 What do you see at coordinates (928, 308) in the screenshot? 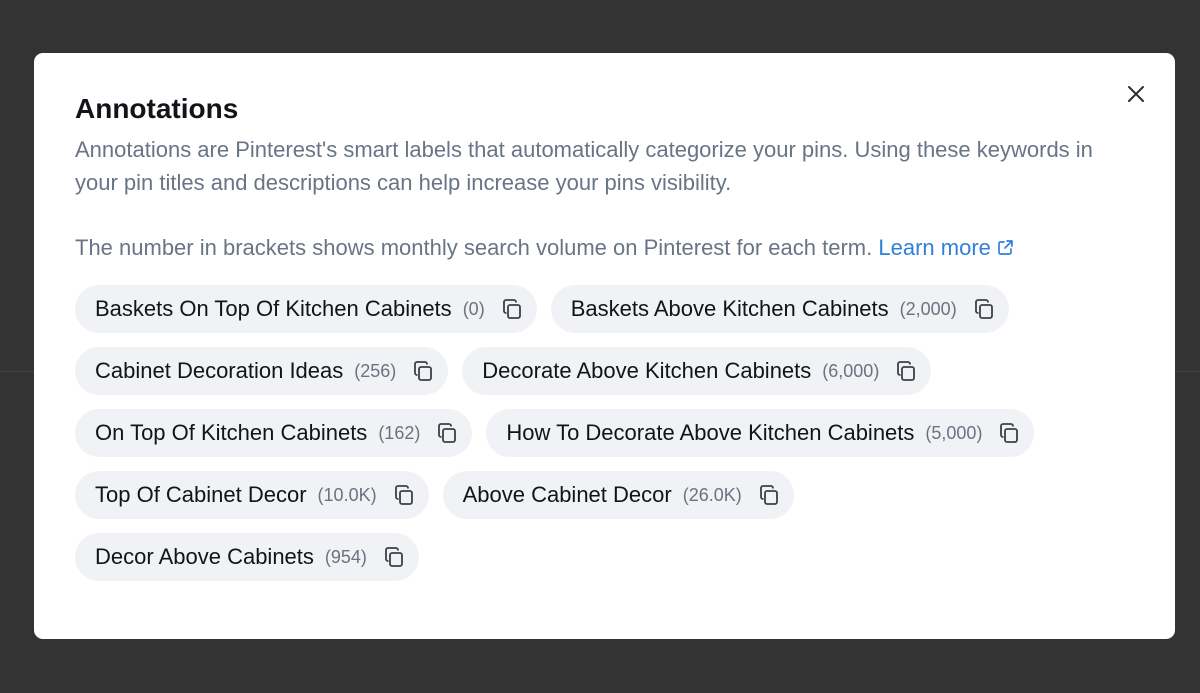
I see `annotation-count: (2,000)` at bounding box center [928, 308].